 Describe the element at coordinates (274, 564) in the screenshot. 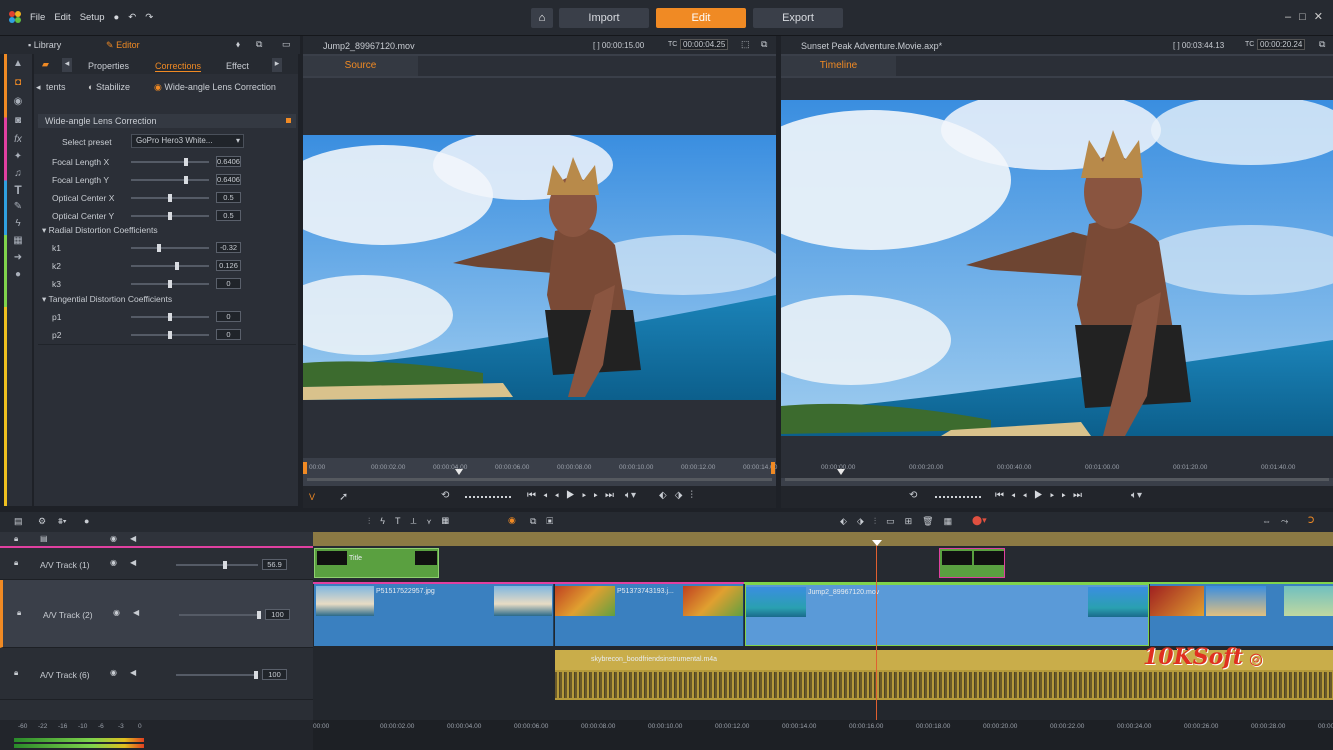

I see `track-volume-value: 56.9` at that location.